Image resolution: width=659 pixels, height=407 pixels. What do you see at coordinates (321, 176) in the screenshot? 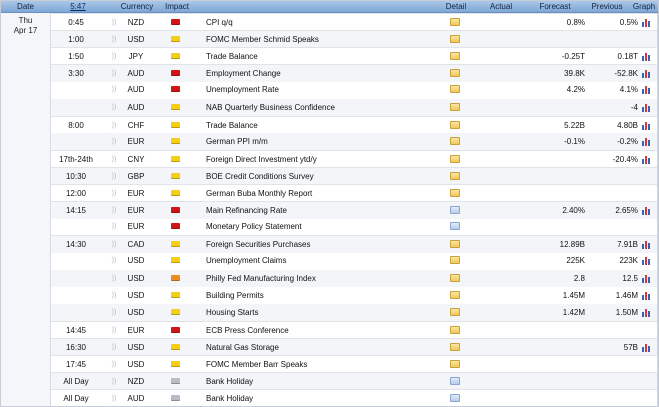
I see `event-title: BOE Credit Conditions Survey` at bounding box center [321, 176].